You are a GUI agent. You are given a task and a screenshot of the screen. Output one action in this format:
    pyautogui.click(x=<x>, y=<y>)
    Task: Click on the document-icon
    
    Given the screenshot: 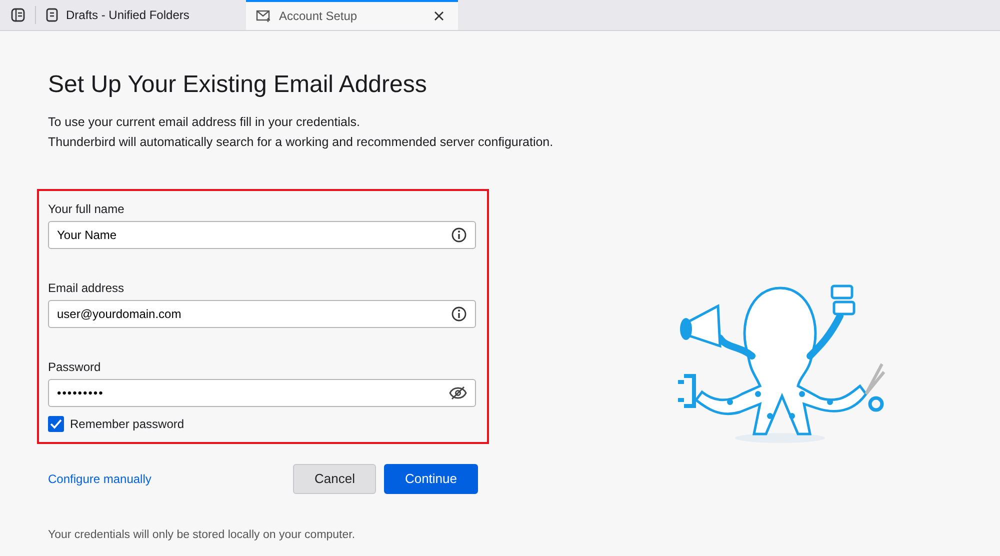 What is the action you would take?
    pyautogui.click(x=52, y=15)
    